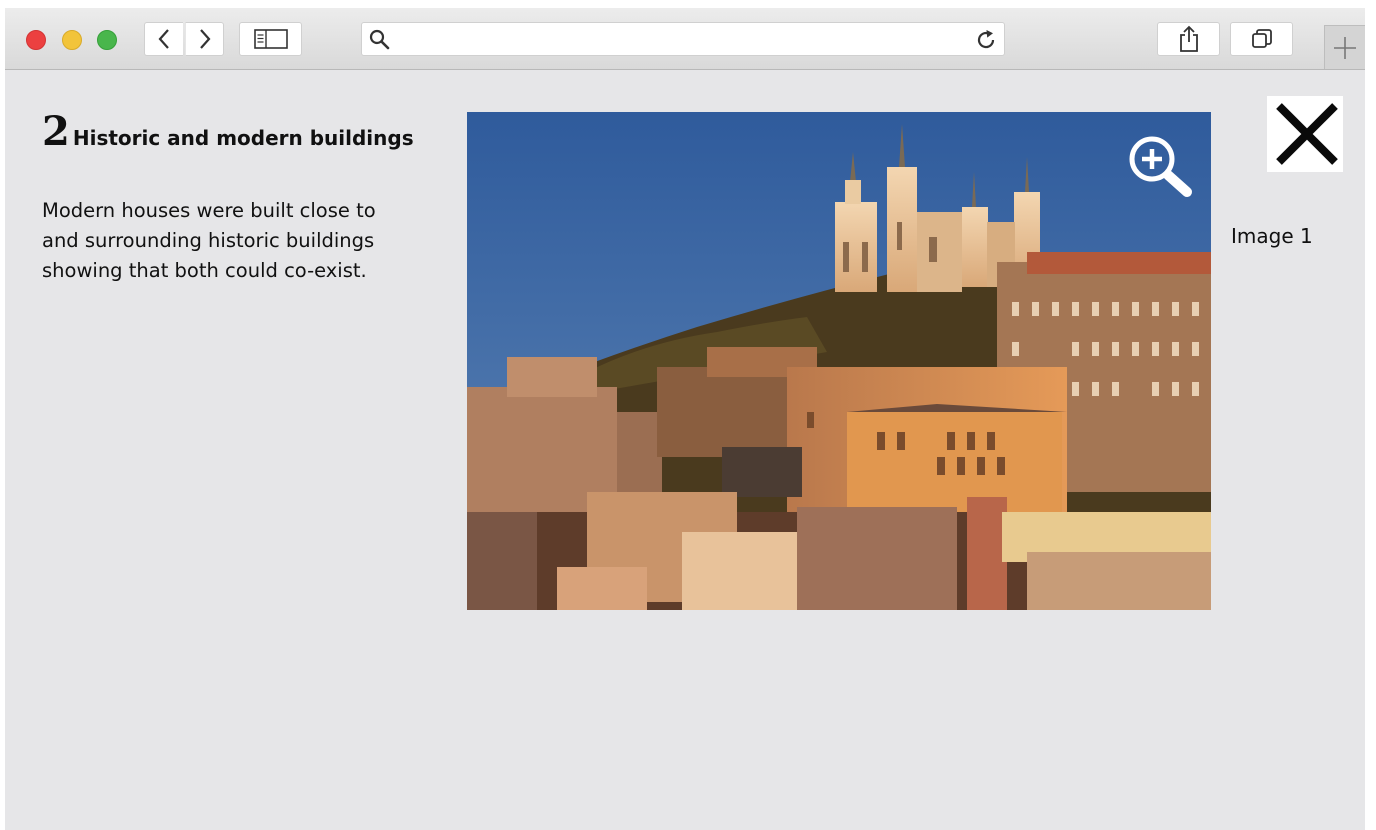  Describe the element at coordinates (107, 40) in the screenshot. I see `window-zoom-button` at that location.